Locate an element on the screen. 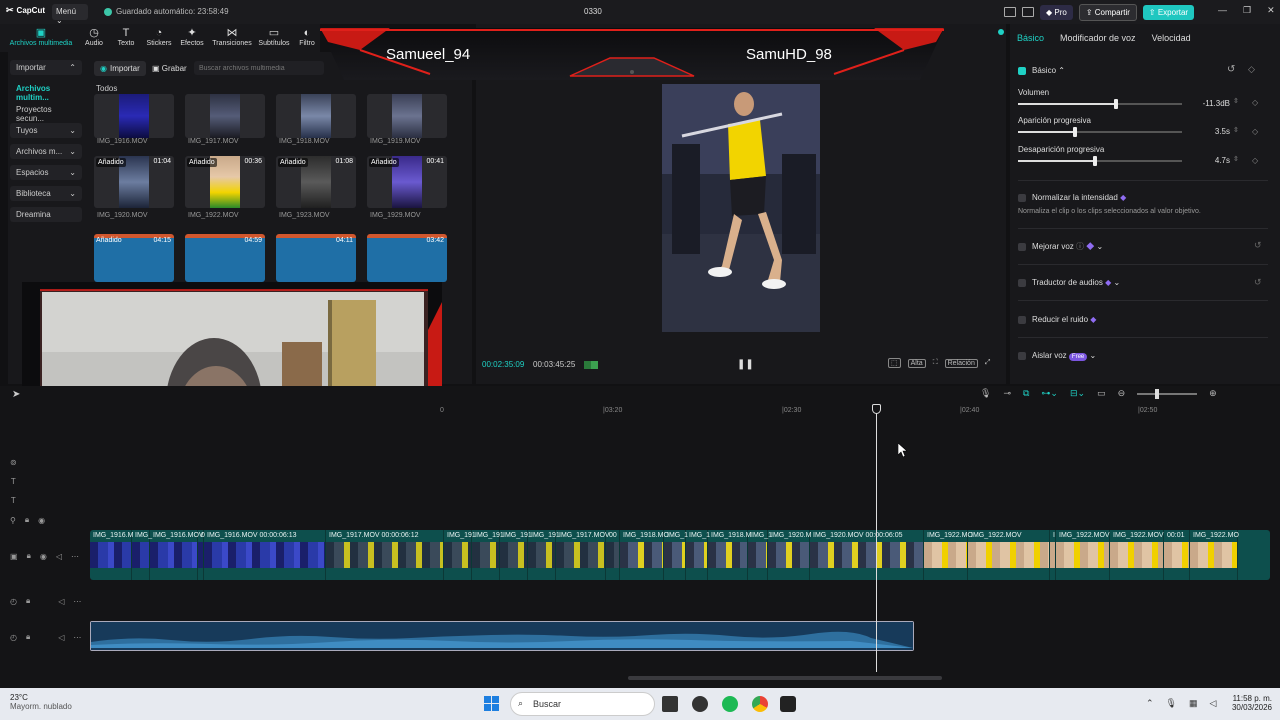 This screenshot has width=1280, height=720. spotify-icon is located at coordinates (730, 704).